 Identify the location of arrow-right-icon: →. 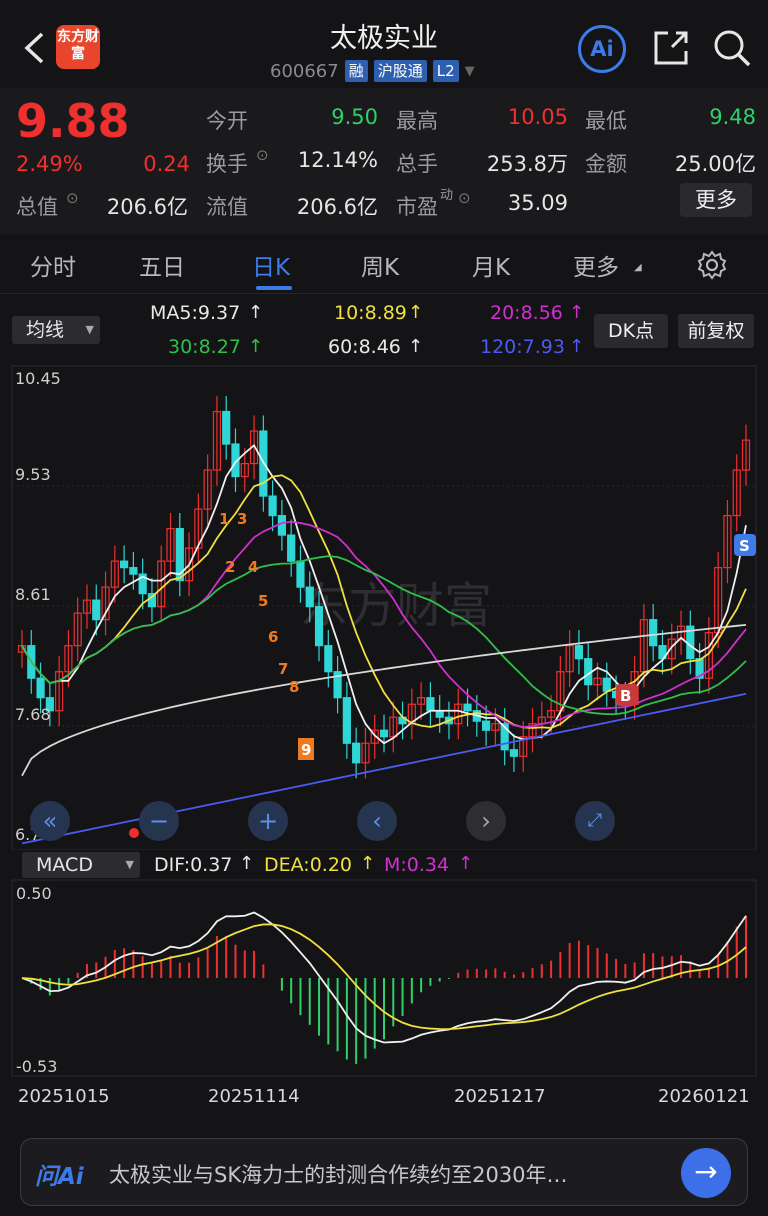
(706, 1173).